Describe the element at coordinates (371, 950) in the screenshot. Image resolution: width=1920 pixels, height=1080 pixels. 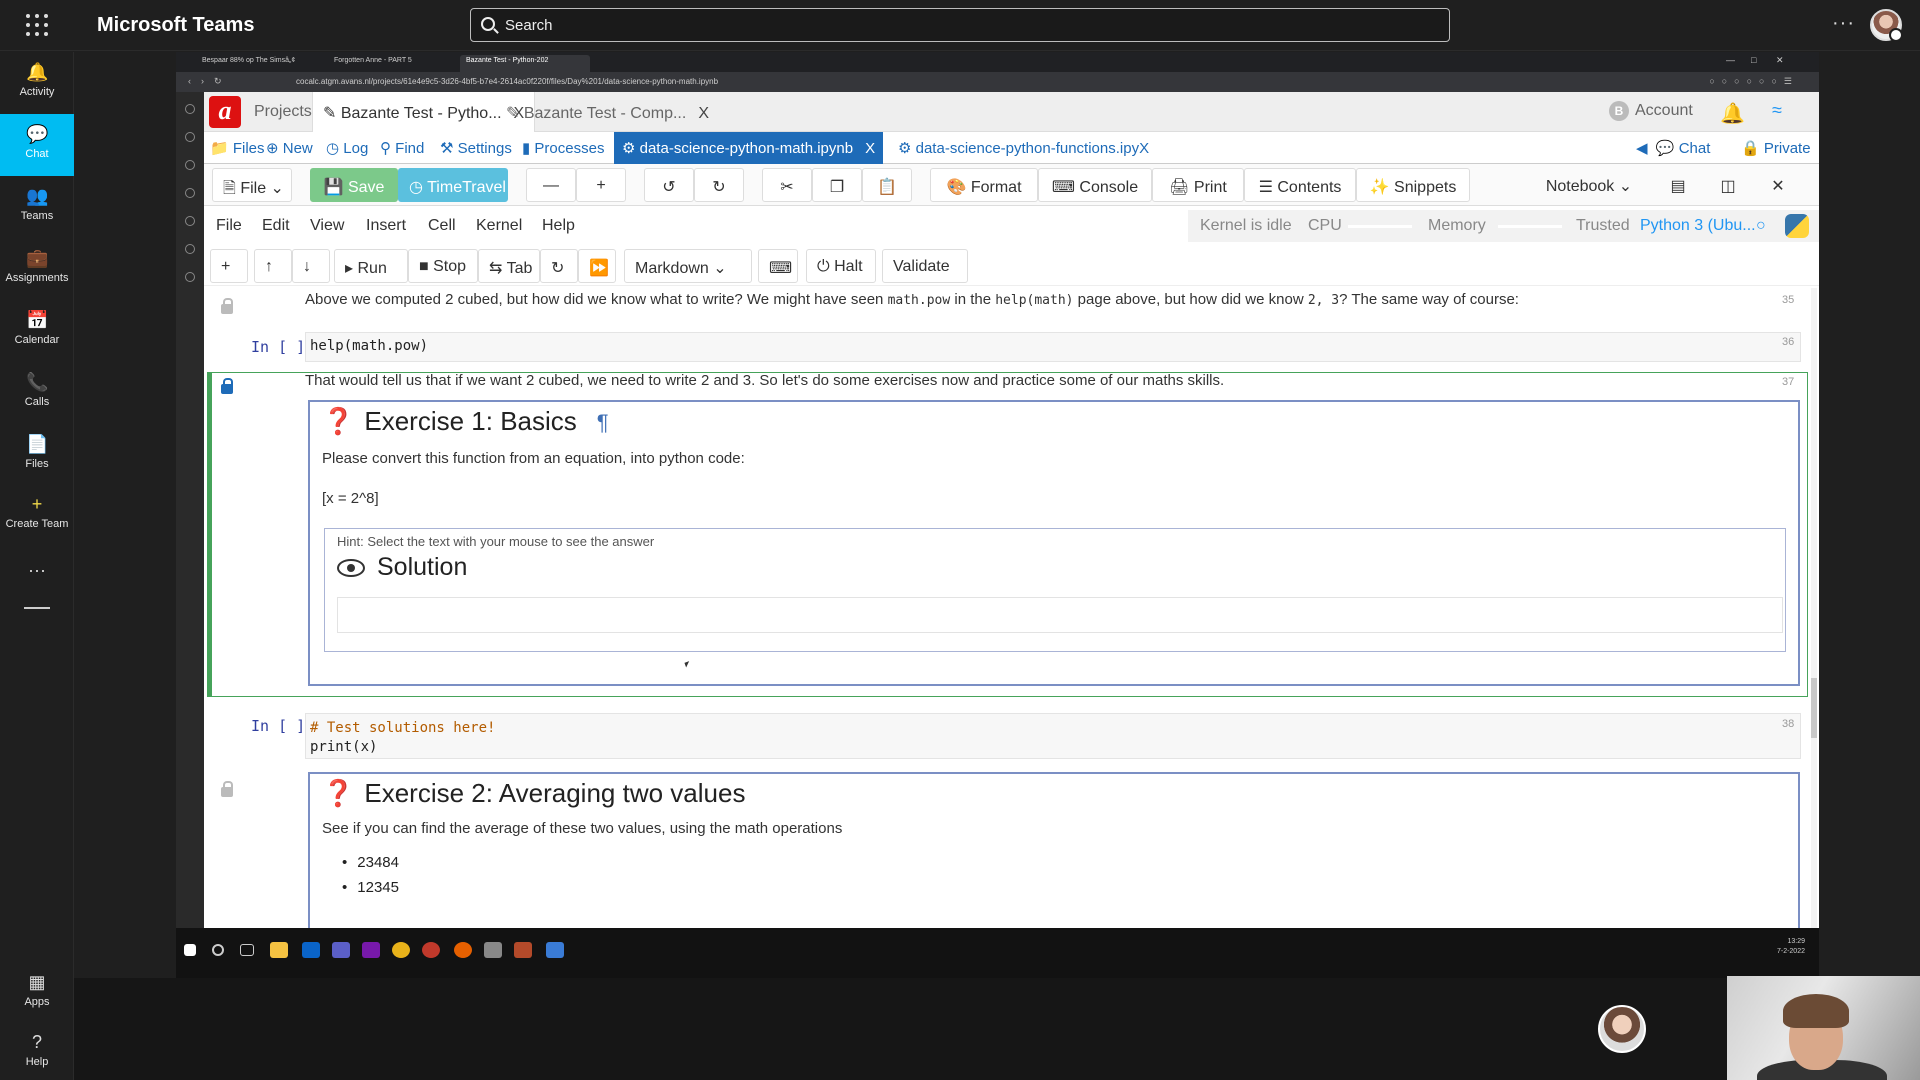
I see `onenote-icon` at that location.